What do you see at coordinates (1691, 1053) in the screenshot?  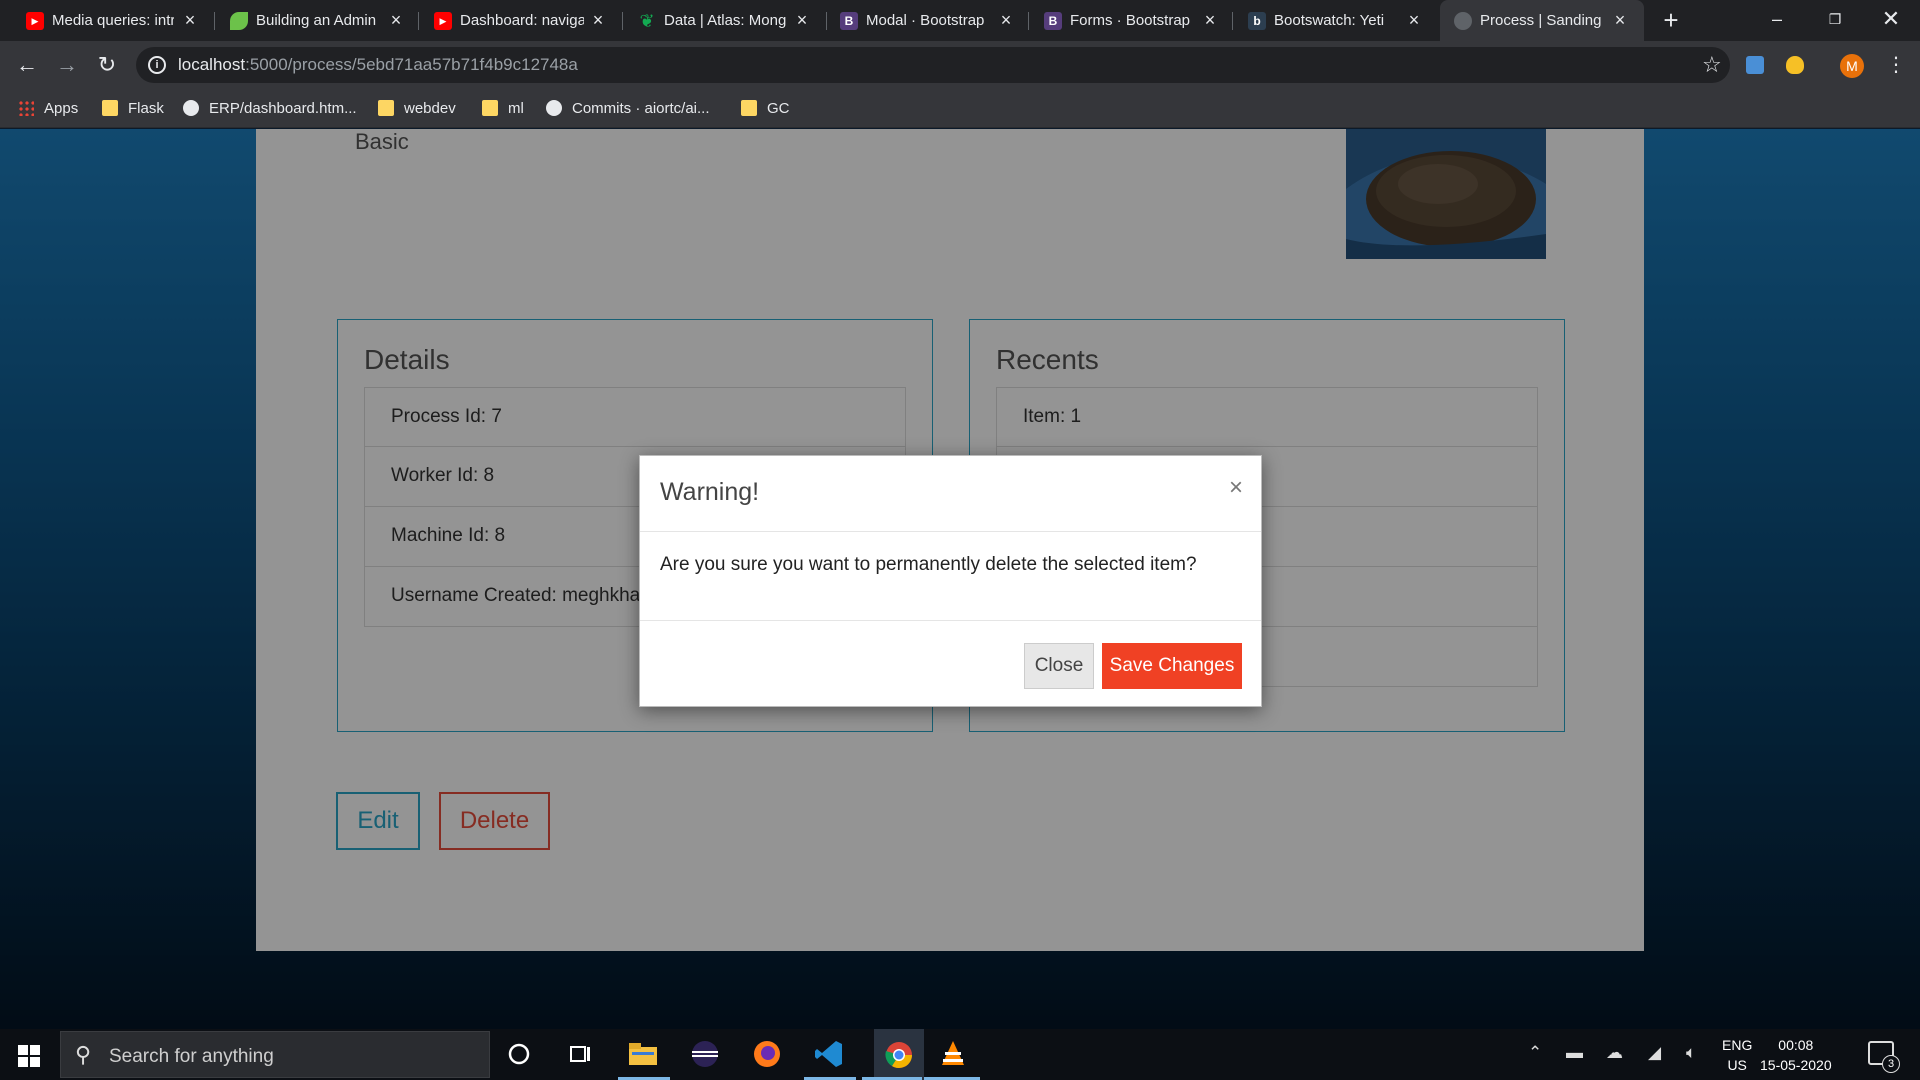 I see `volume-icon: 🔈︎` at bounding box center [1691, 1053].